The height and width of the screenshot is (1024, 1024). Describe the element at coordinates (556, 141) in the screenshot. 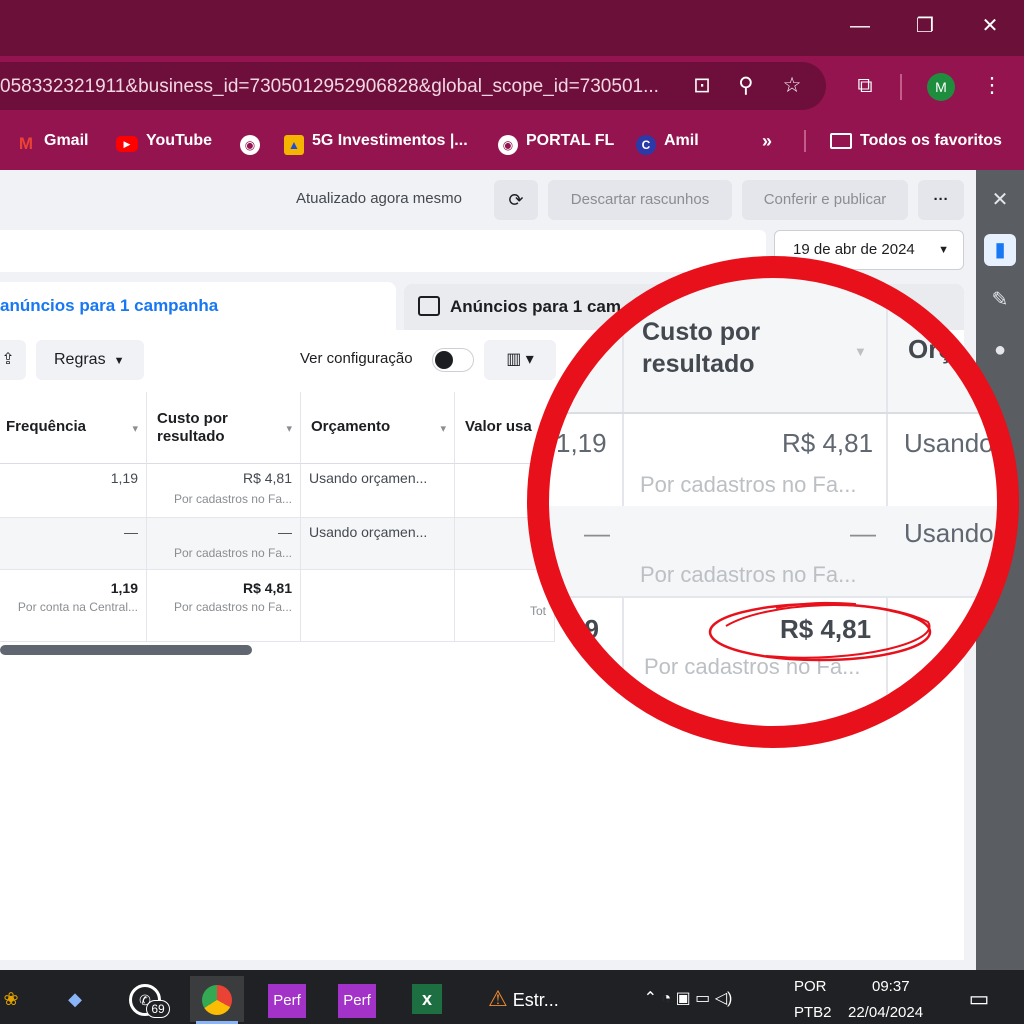

I see `bookmark-portal-fl: ◉ PORTAL FL` at that location.